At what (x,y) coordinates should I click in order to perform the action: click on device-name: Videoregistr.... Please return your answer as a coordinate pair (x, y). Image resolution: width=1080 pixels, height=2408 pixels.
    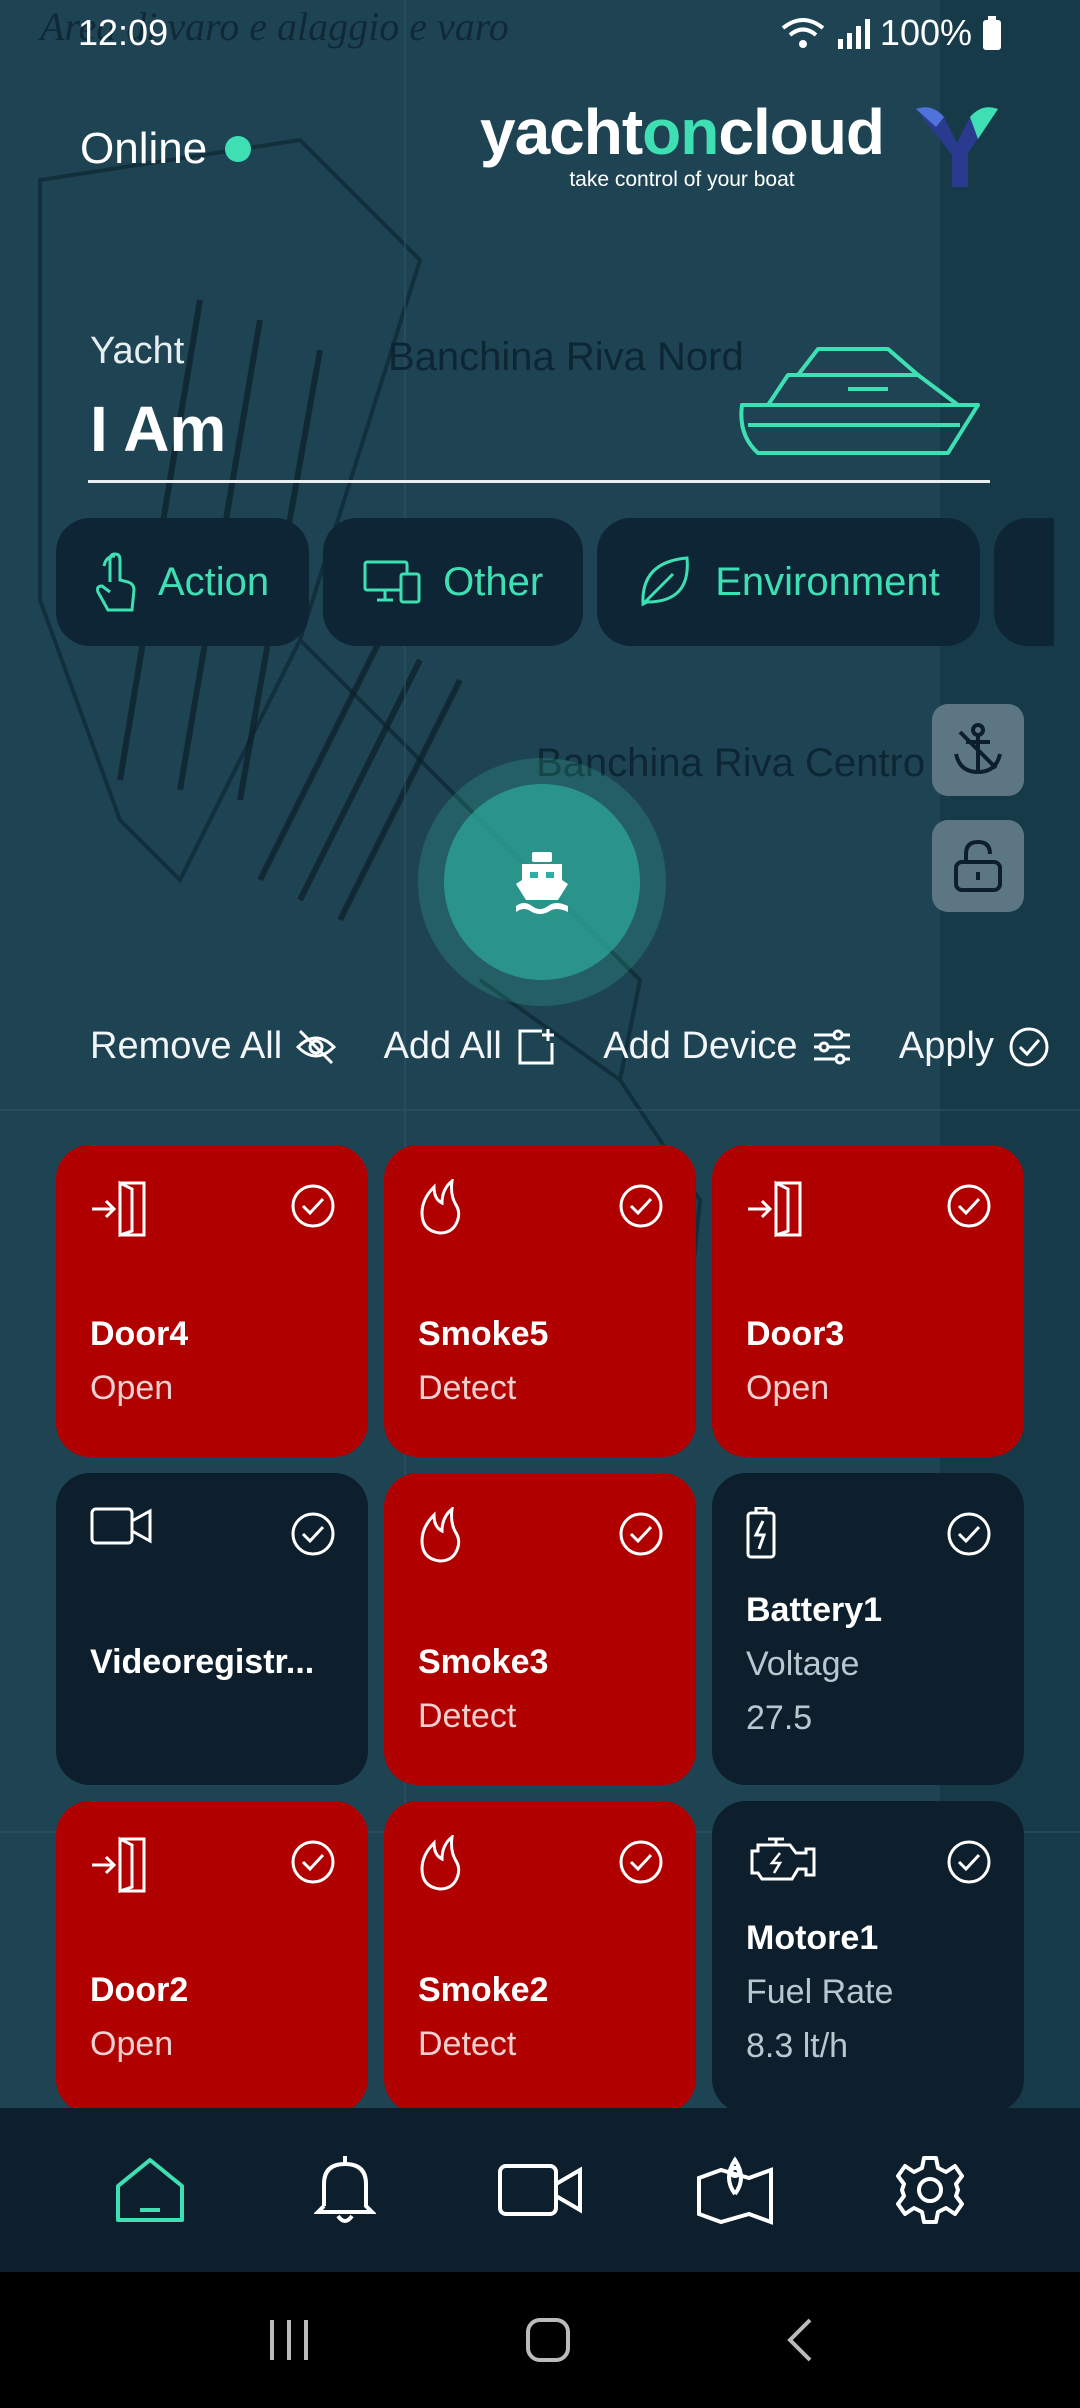
    Looking at the image, I should click on (202, 1662).